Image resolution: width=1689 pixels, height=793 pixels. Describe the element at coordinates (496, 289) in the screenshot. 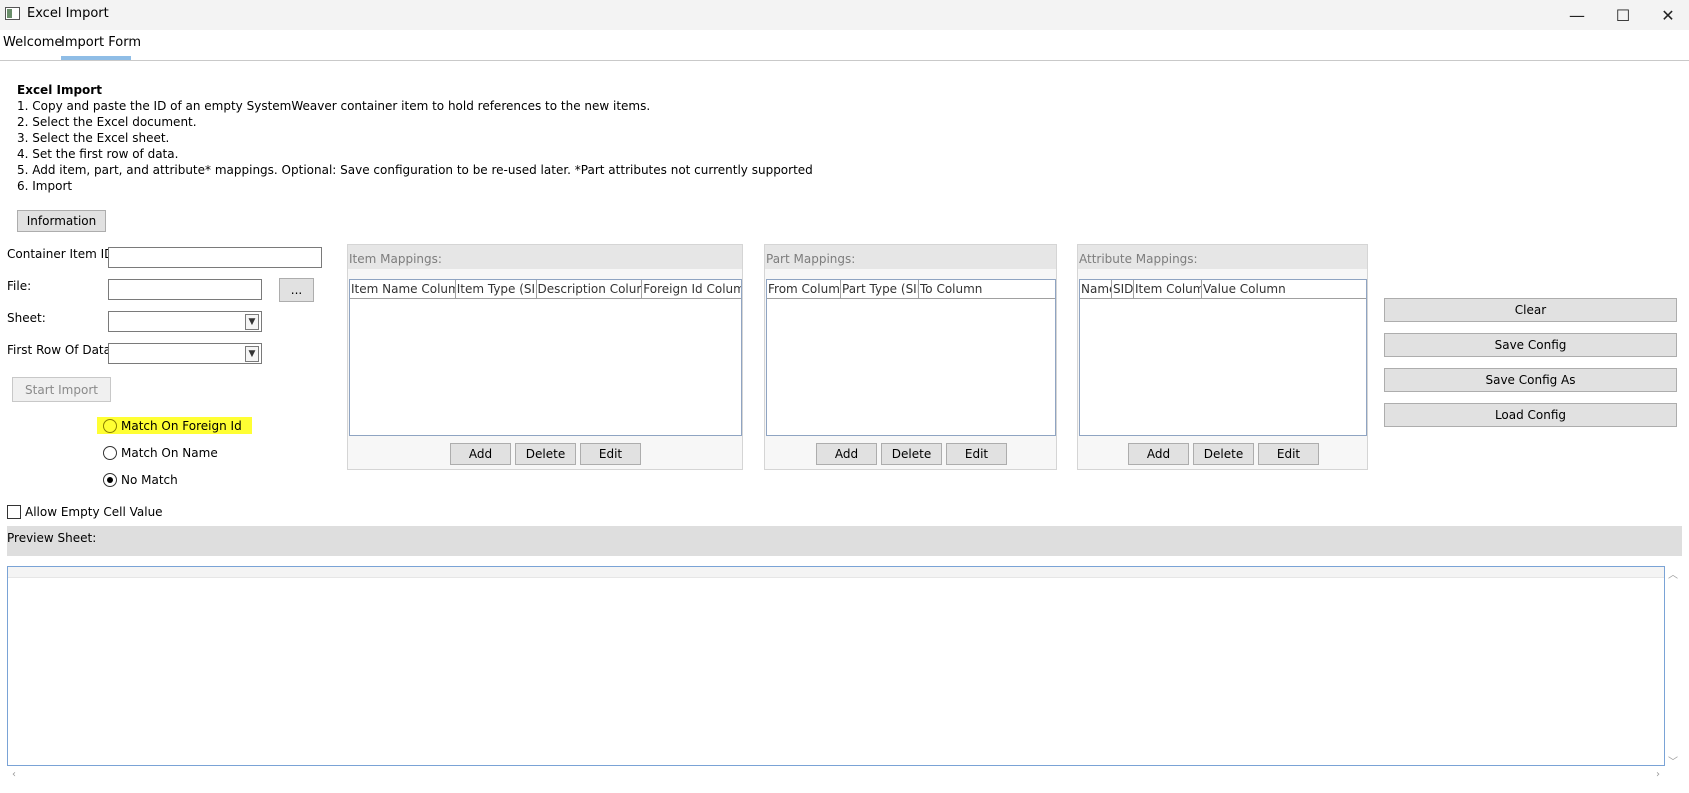

I see `column-header: Item Type (SID)` at that location.